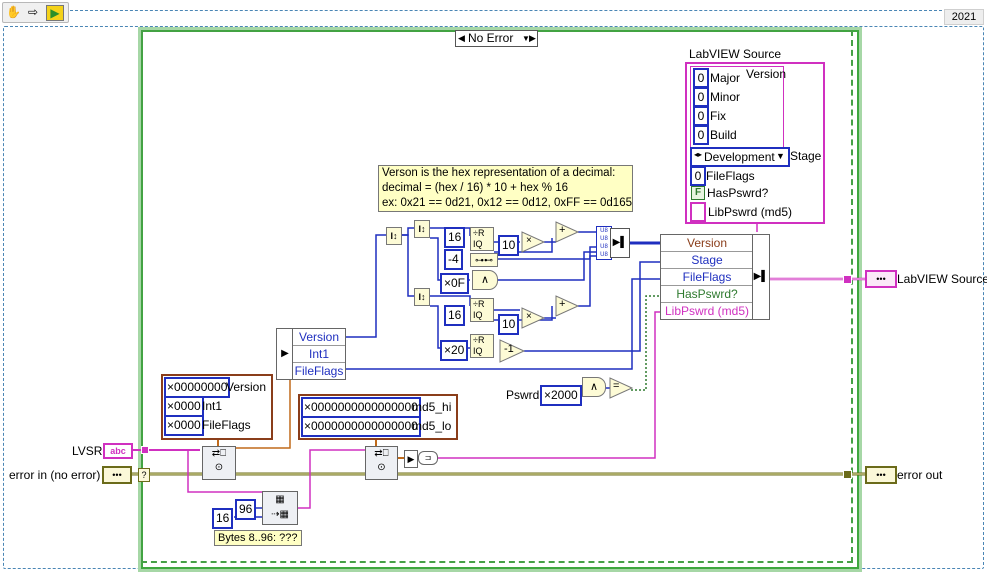 The width and height of the screenshot is (987, 572). I want to click on unbundle-int1: Int1, so click(319, 354).